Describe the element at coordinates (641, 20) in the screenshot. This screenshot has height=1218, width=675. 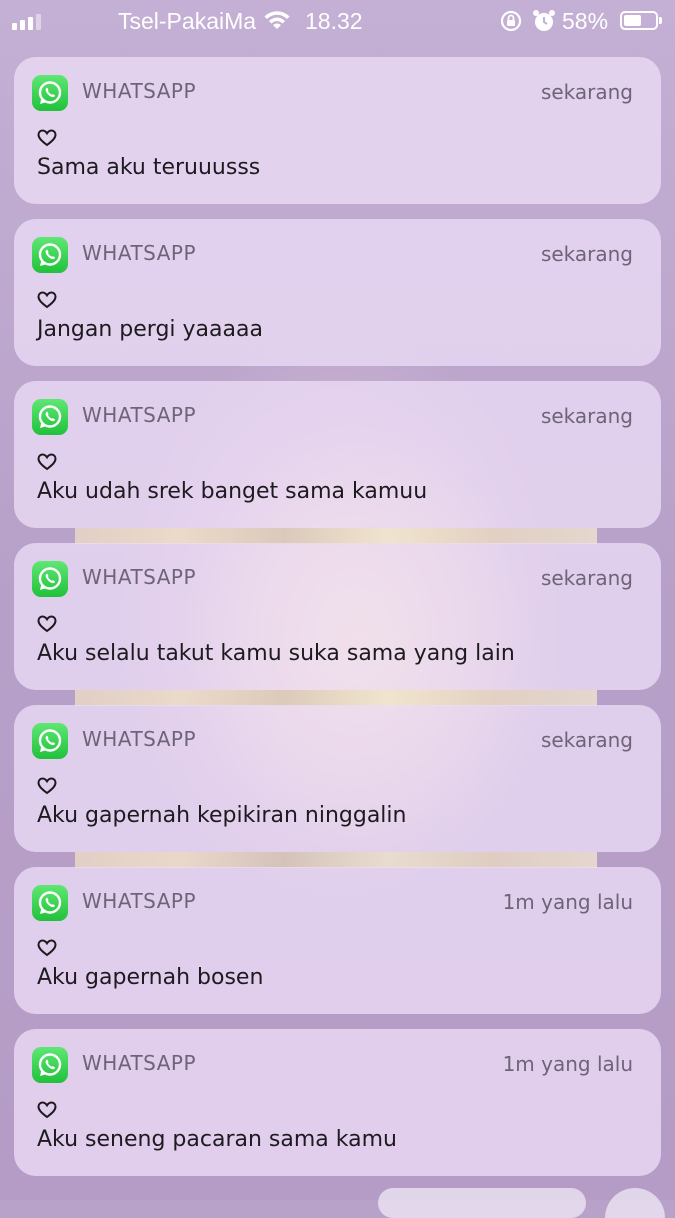
I see `battery-icon` at that location.